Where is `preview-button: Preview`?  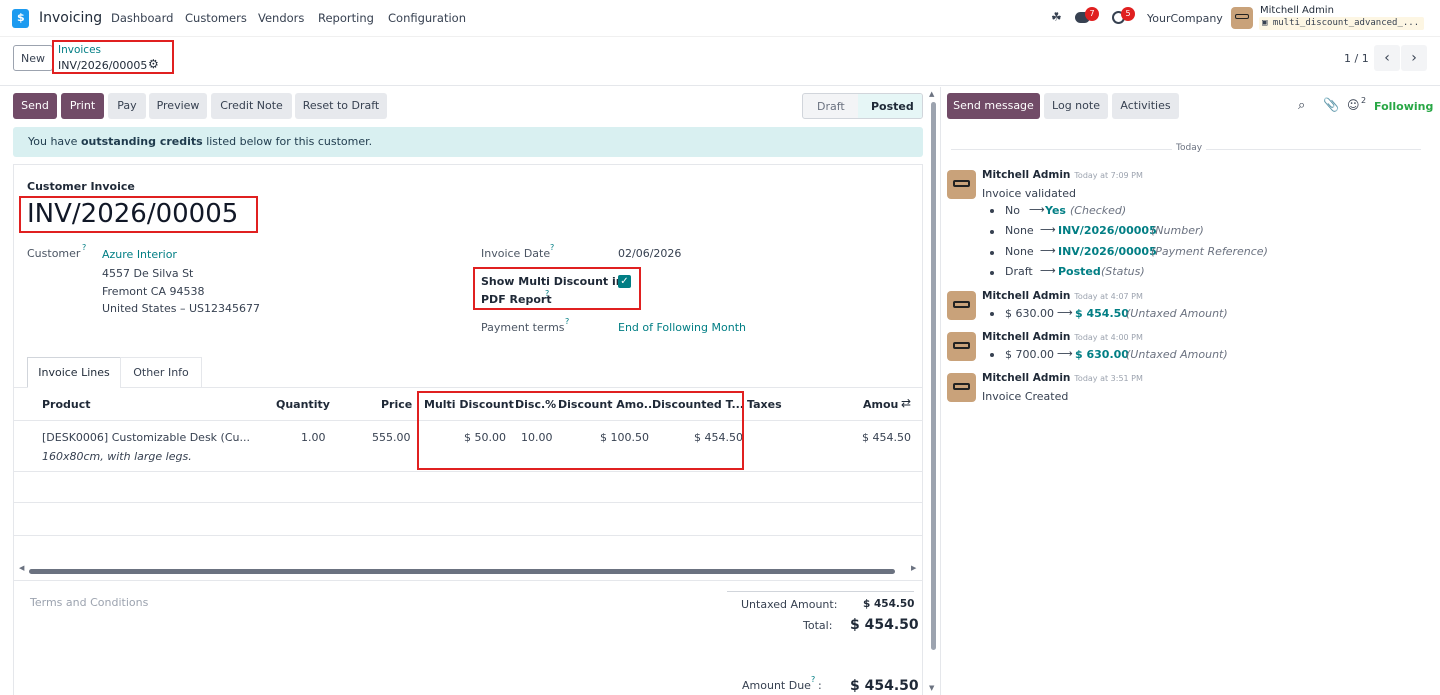 preview-button: Preview is located at coordinates (178, 106).